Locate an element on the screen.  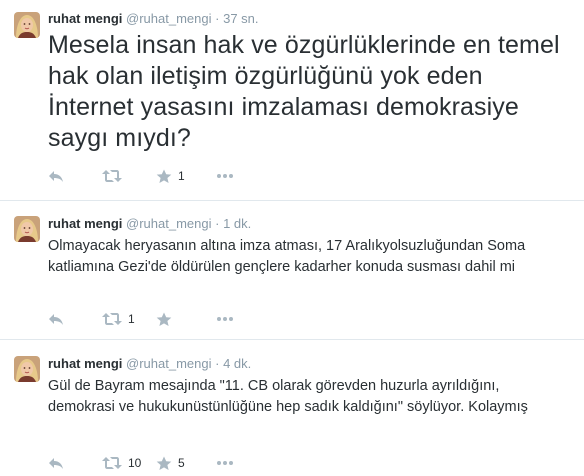
retweet-button: 10 is located at coordinates (129, 463).